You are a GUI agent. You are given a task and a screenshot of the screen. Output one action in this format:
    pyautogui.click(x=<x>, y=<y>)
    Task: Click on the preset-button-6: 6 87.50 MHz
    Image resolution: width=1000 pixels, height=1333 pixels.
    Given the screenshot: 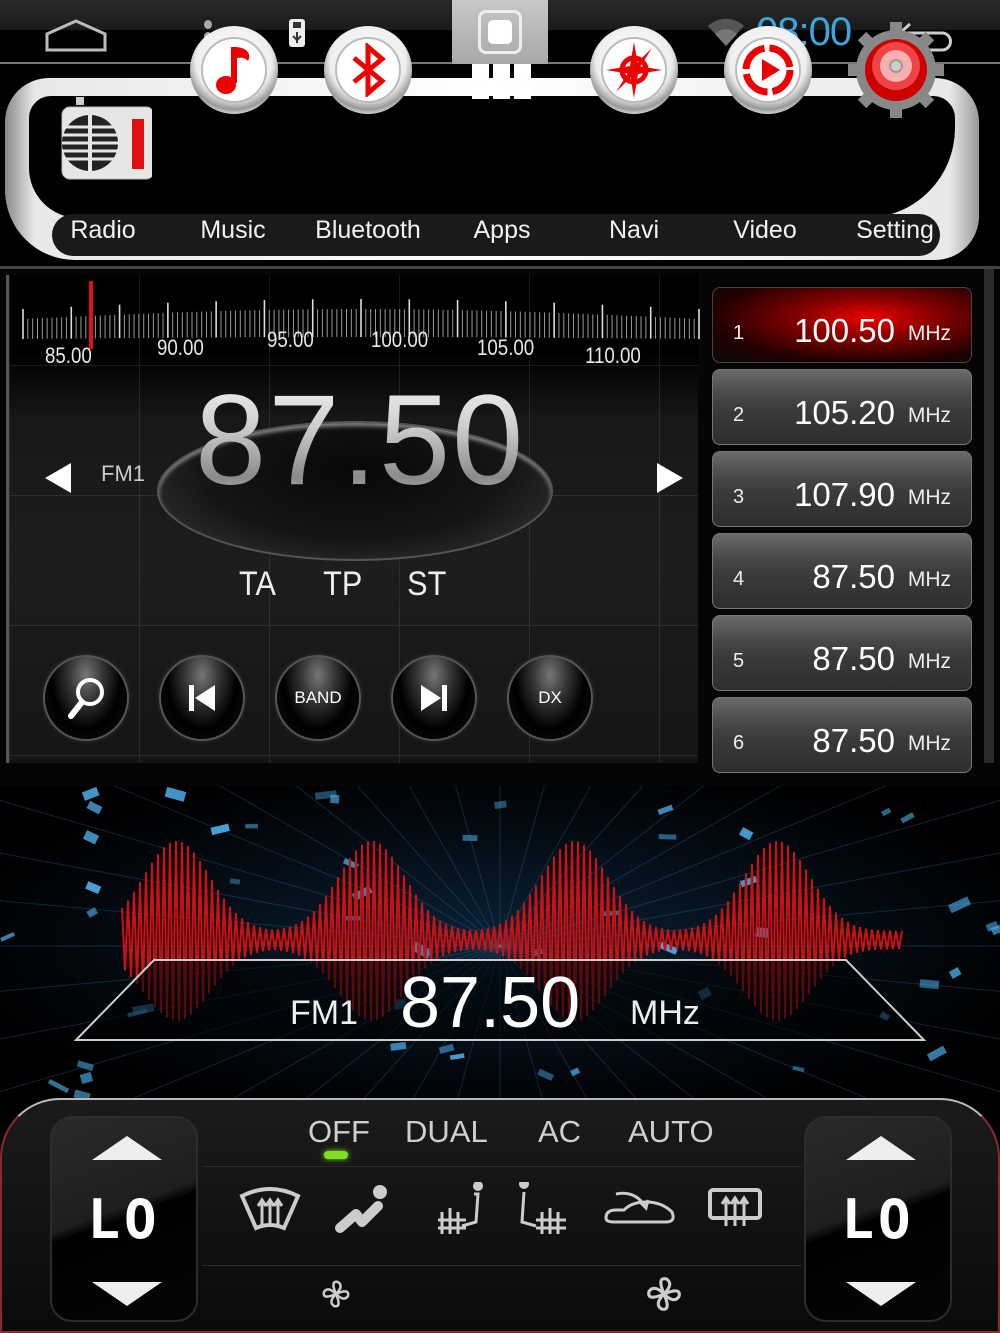 What is the action you would take?
    pyautogui.click(x=842, y=735)
    